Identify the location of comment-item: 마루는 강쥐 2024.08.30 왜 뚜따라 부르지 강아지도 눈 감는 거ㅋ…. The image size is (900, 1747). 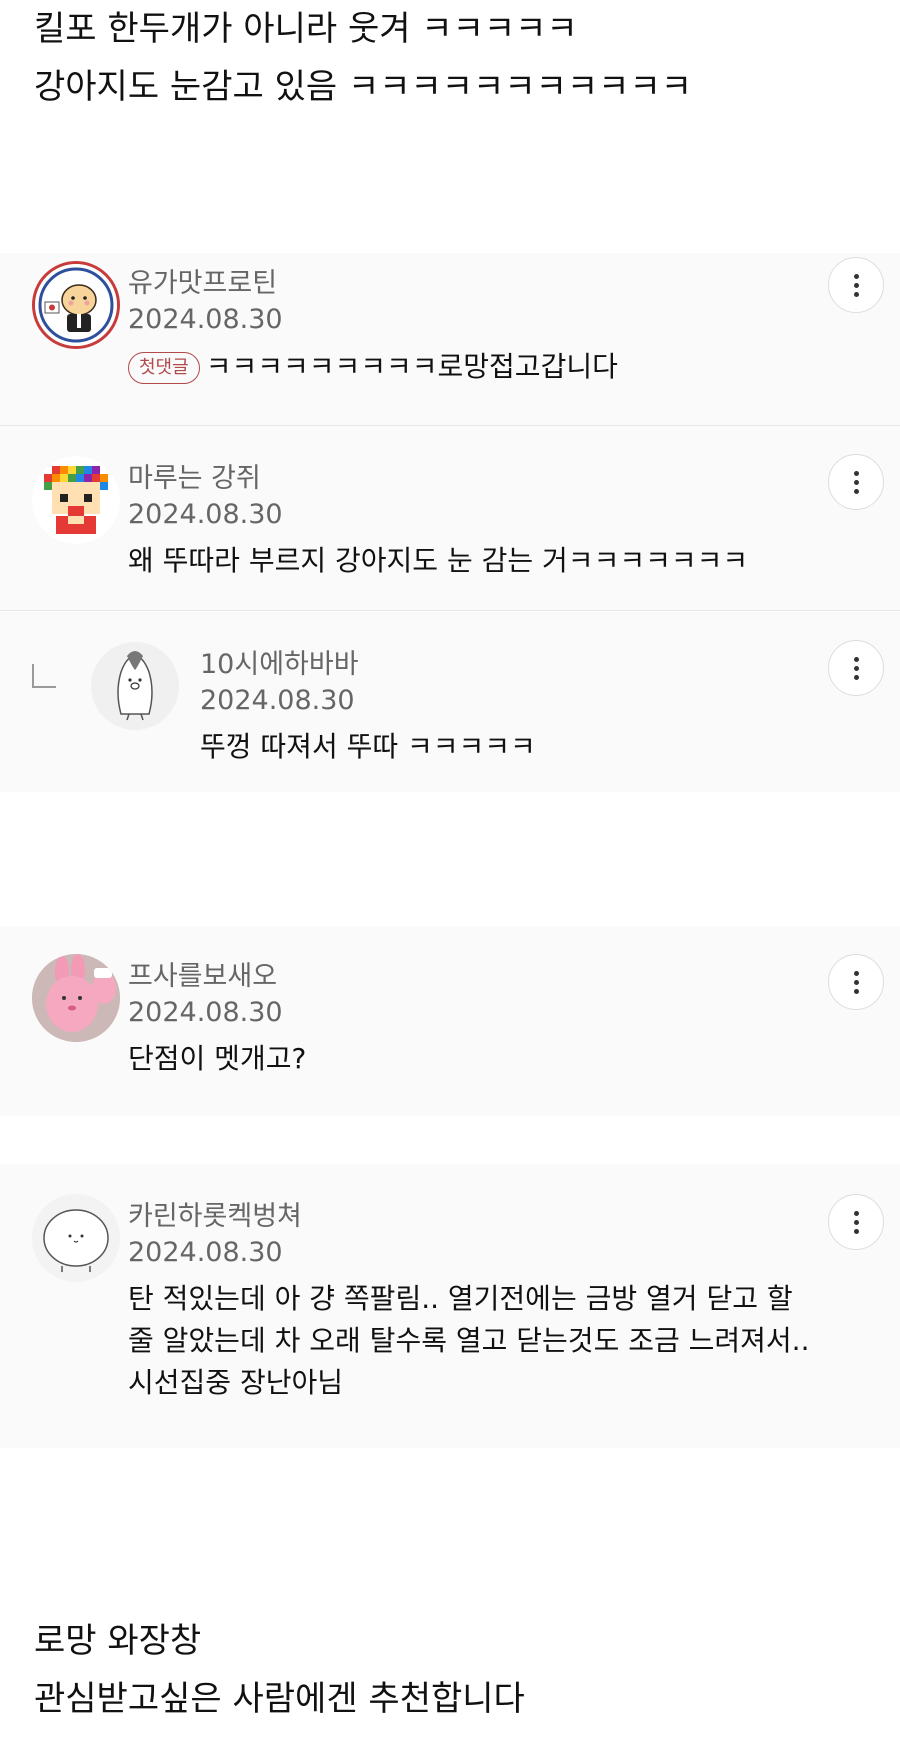
(450, 518).